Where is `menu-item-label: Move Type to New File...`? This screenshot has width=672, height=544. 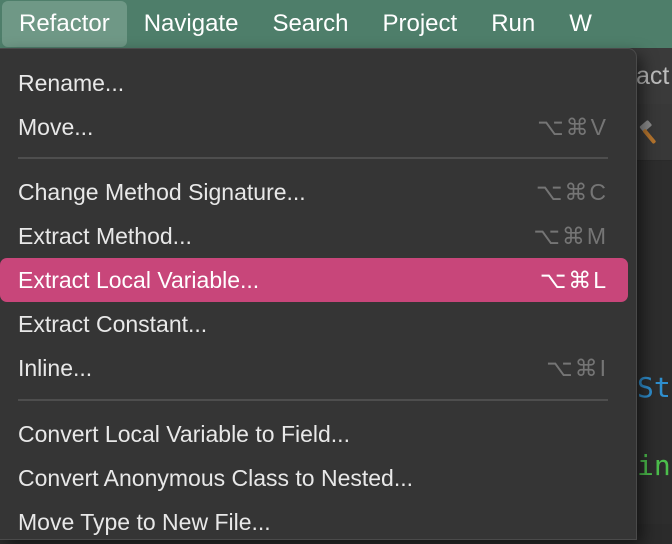 menu-item-label: Move Type to New File... is located at coordinates (144, 522).